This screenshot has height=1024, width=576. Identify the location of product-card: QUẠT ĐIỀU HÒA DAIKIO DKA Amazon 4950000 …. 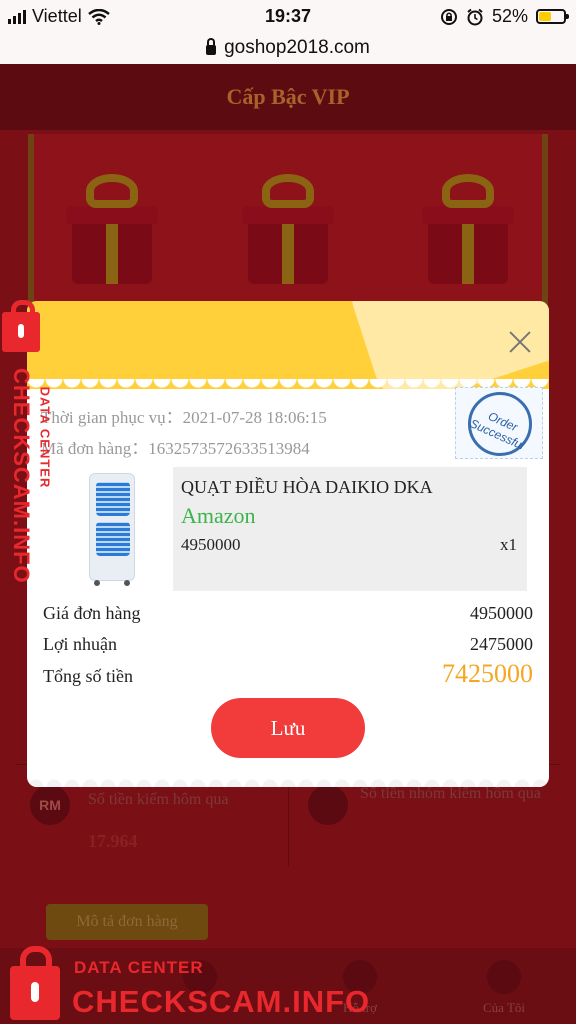
(288, 529).